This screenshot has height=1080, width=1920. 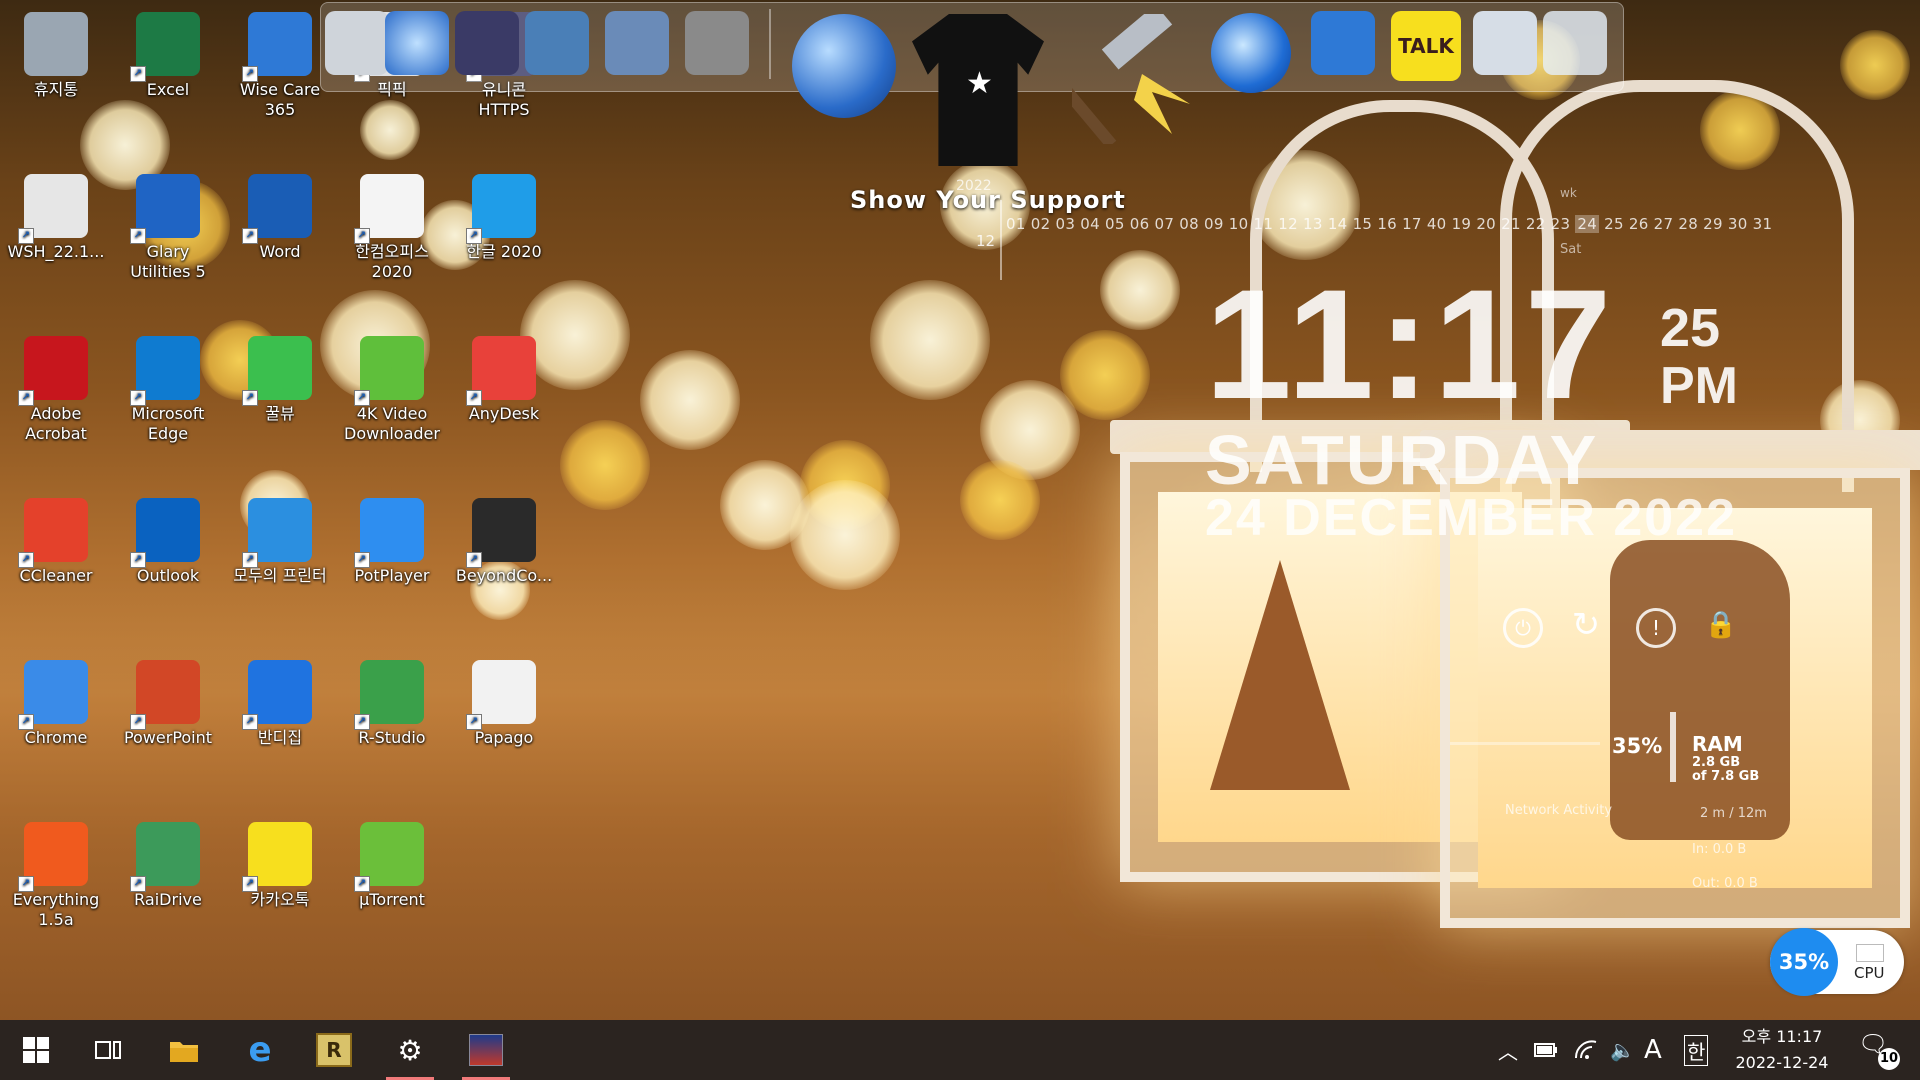 I want to click on desktop-icon: ↗ CCleaner, so click(x=56, y=539).